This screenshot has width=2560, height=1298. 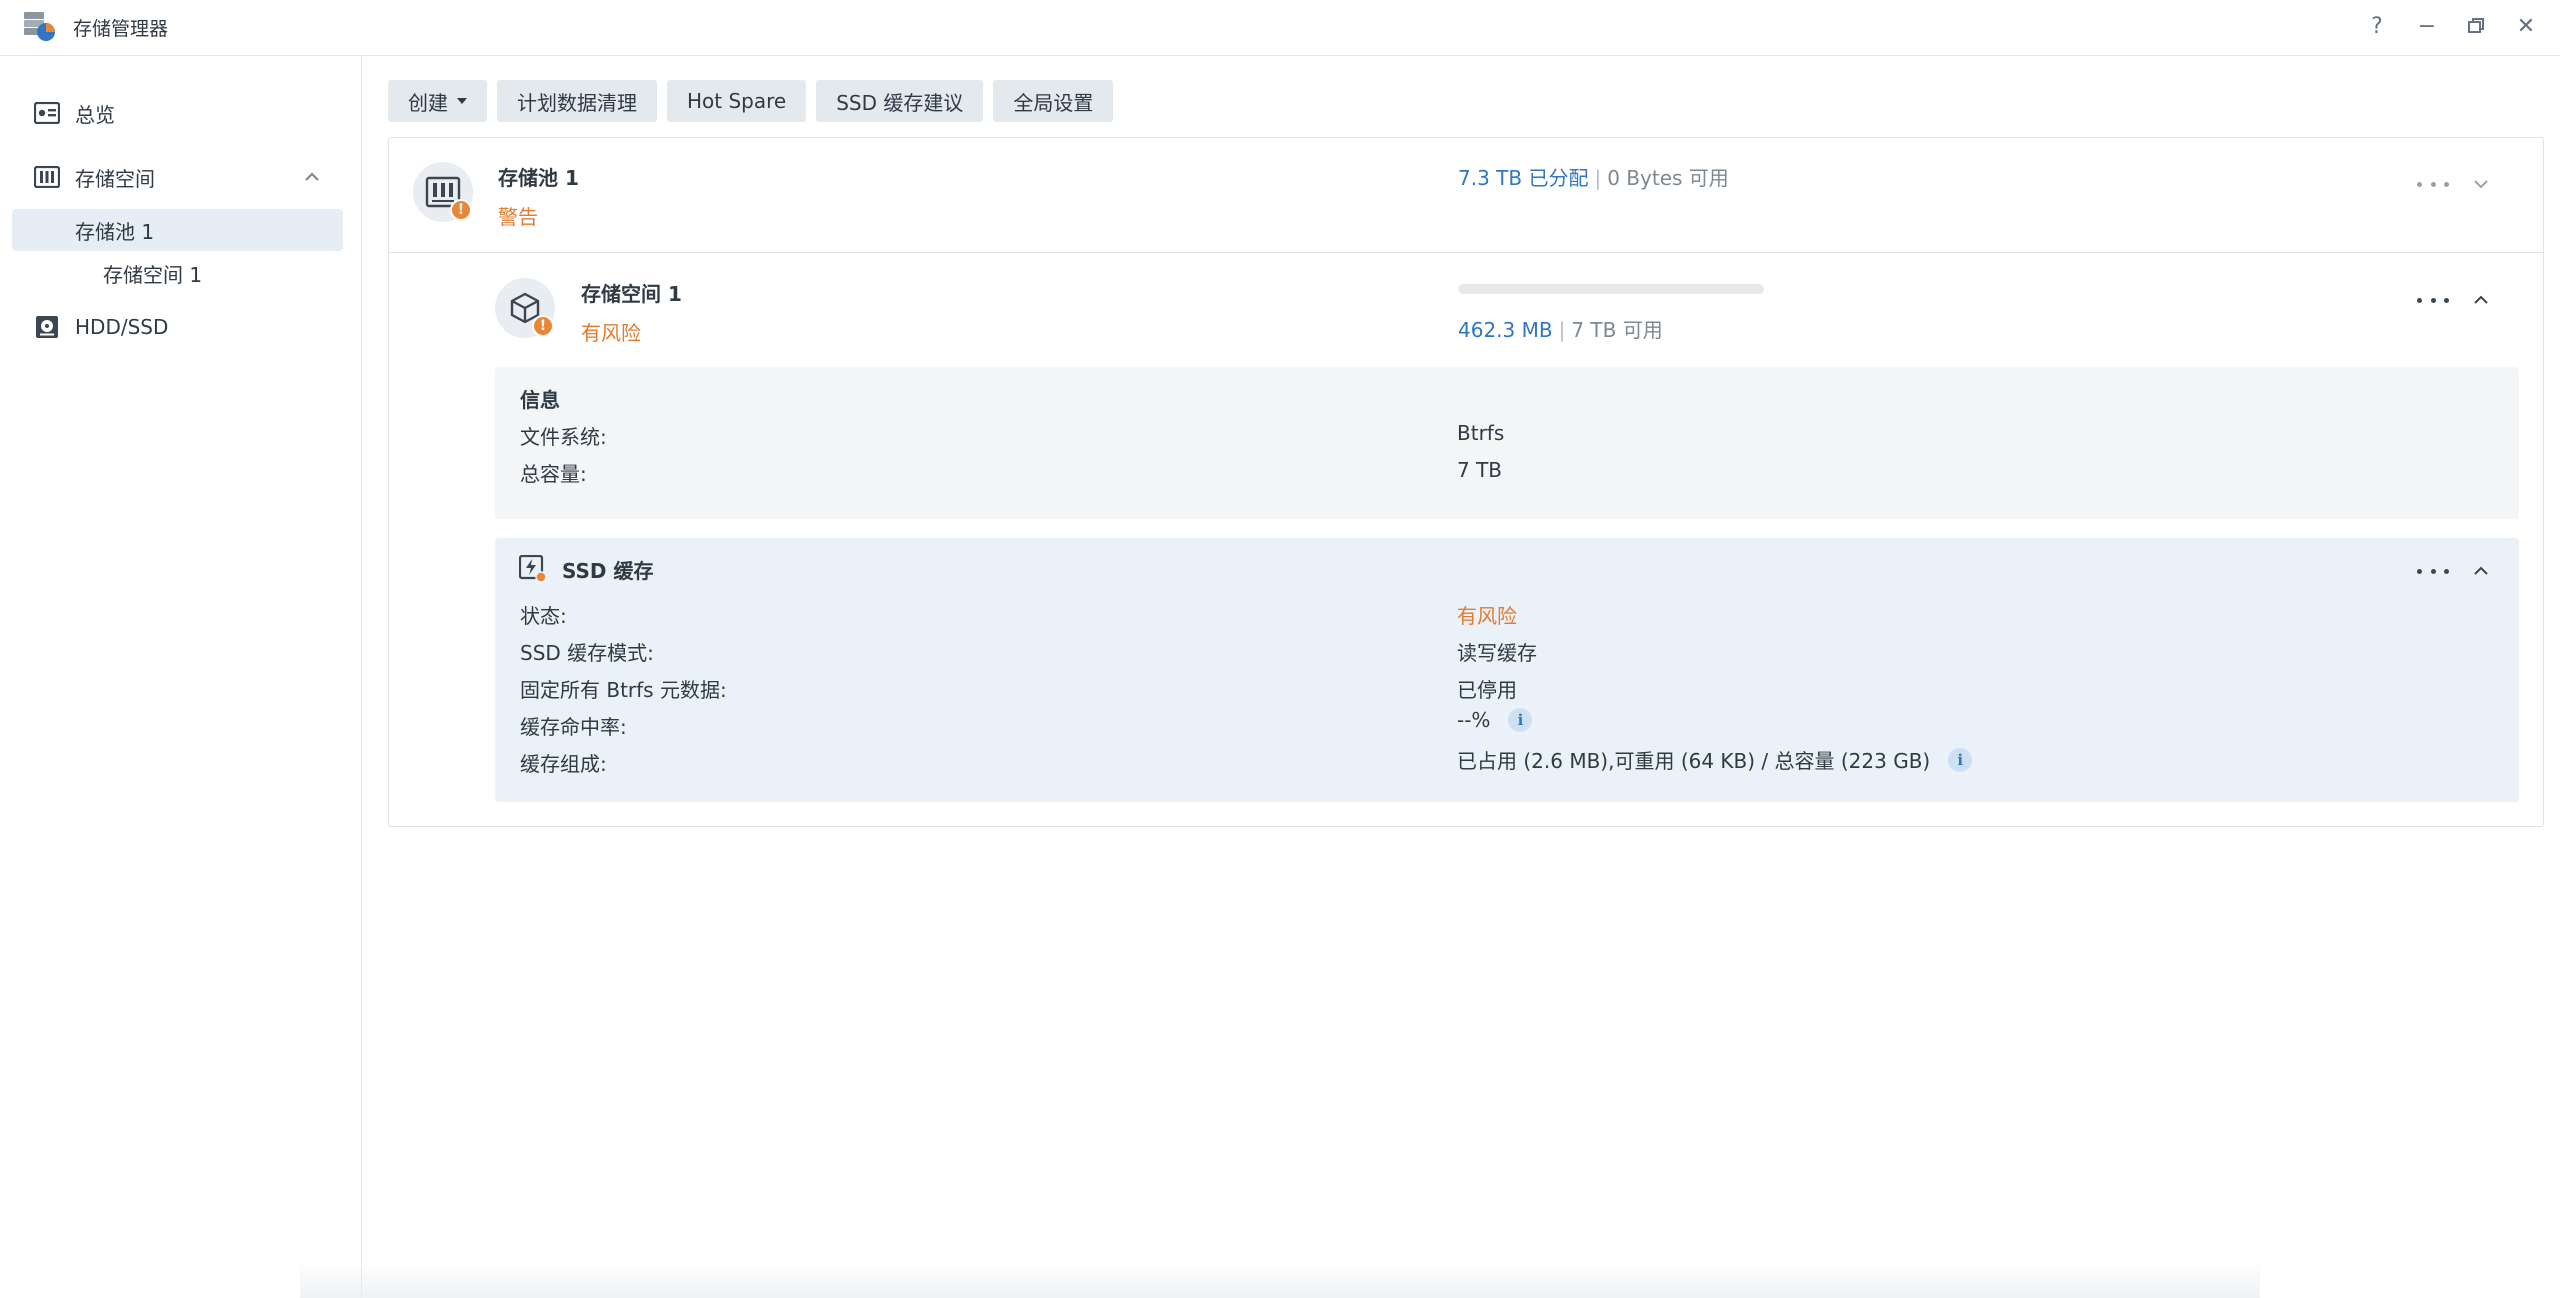 What do you see at coordinates (563, 764) in the screenshot?
I see `ssd-row-label: 缓存组成:` at bounding box center [563, 764].